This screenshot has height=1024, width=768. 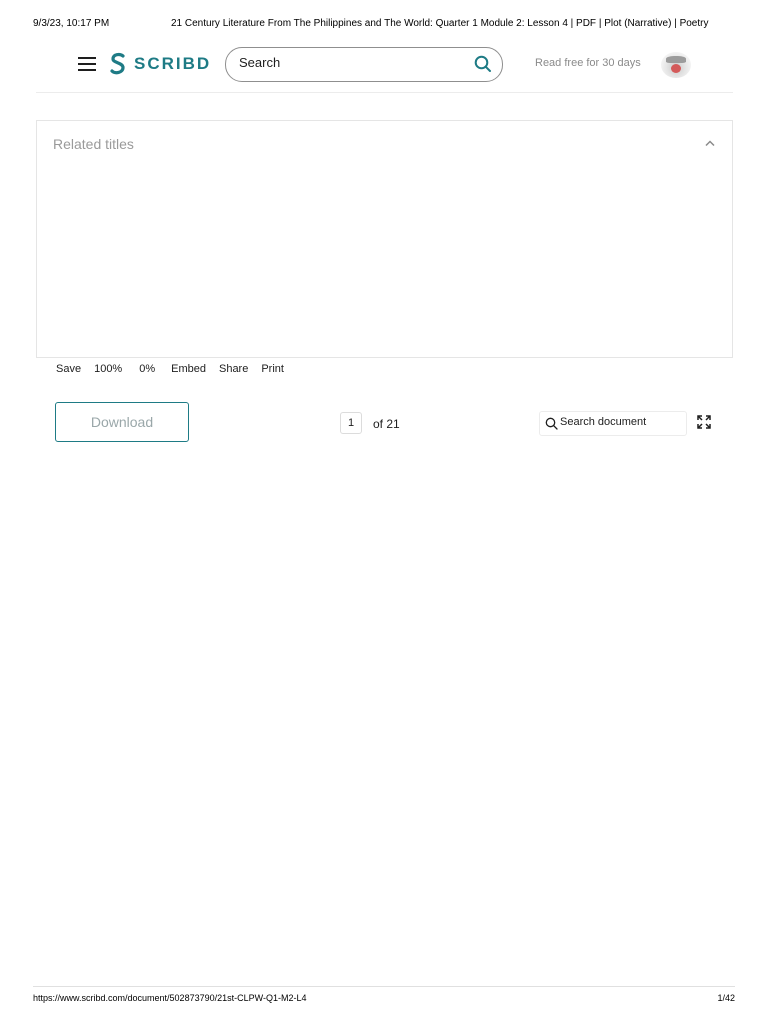 What do you see at coordinates (71, 23) in the screenshot?
I see `print-datetime: 9/3/23, 10:17 PM` at bounding box center [71, 23].